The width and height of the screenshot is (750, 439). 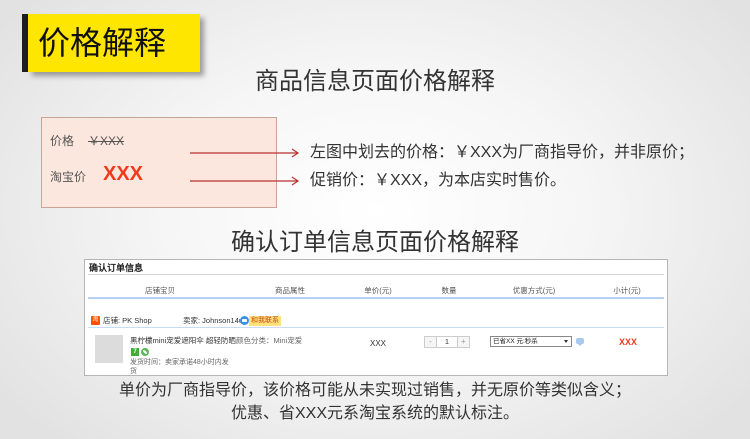 I want to click on discount-select: 已省XX 元:秒杀, so click(x=531, y=341).